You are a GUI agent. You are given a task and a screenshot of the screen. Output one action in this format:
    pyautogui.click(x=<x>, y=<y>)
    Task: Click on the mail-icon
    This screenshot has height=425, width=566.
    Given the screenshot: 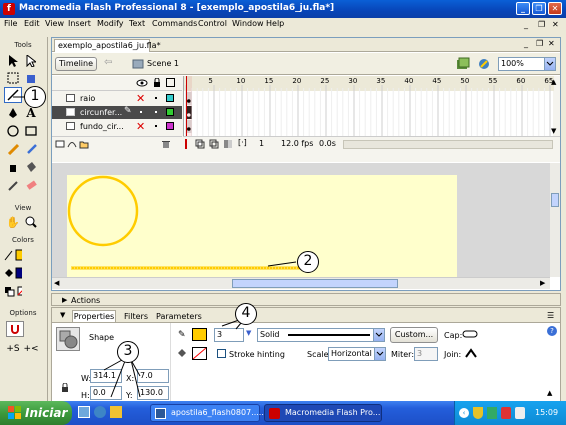 What is the action you would take?
    pyautogui.click(x=116, y=412)
    